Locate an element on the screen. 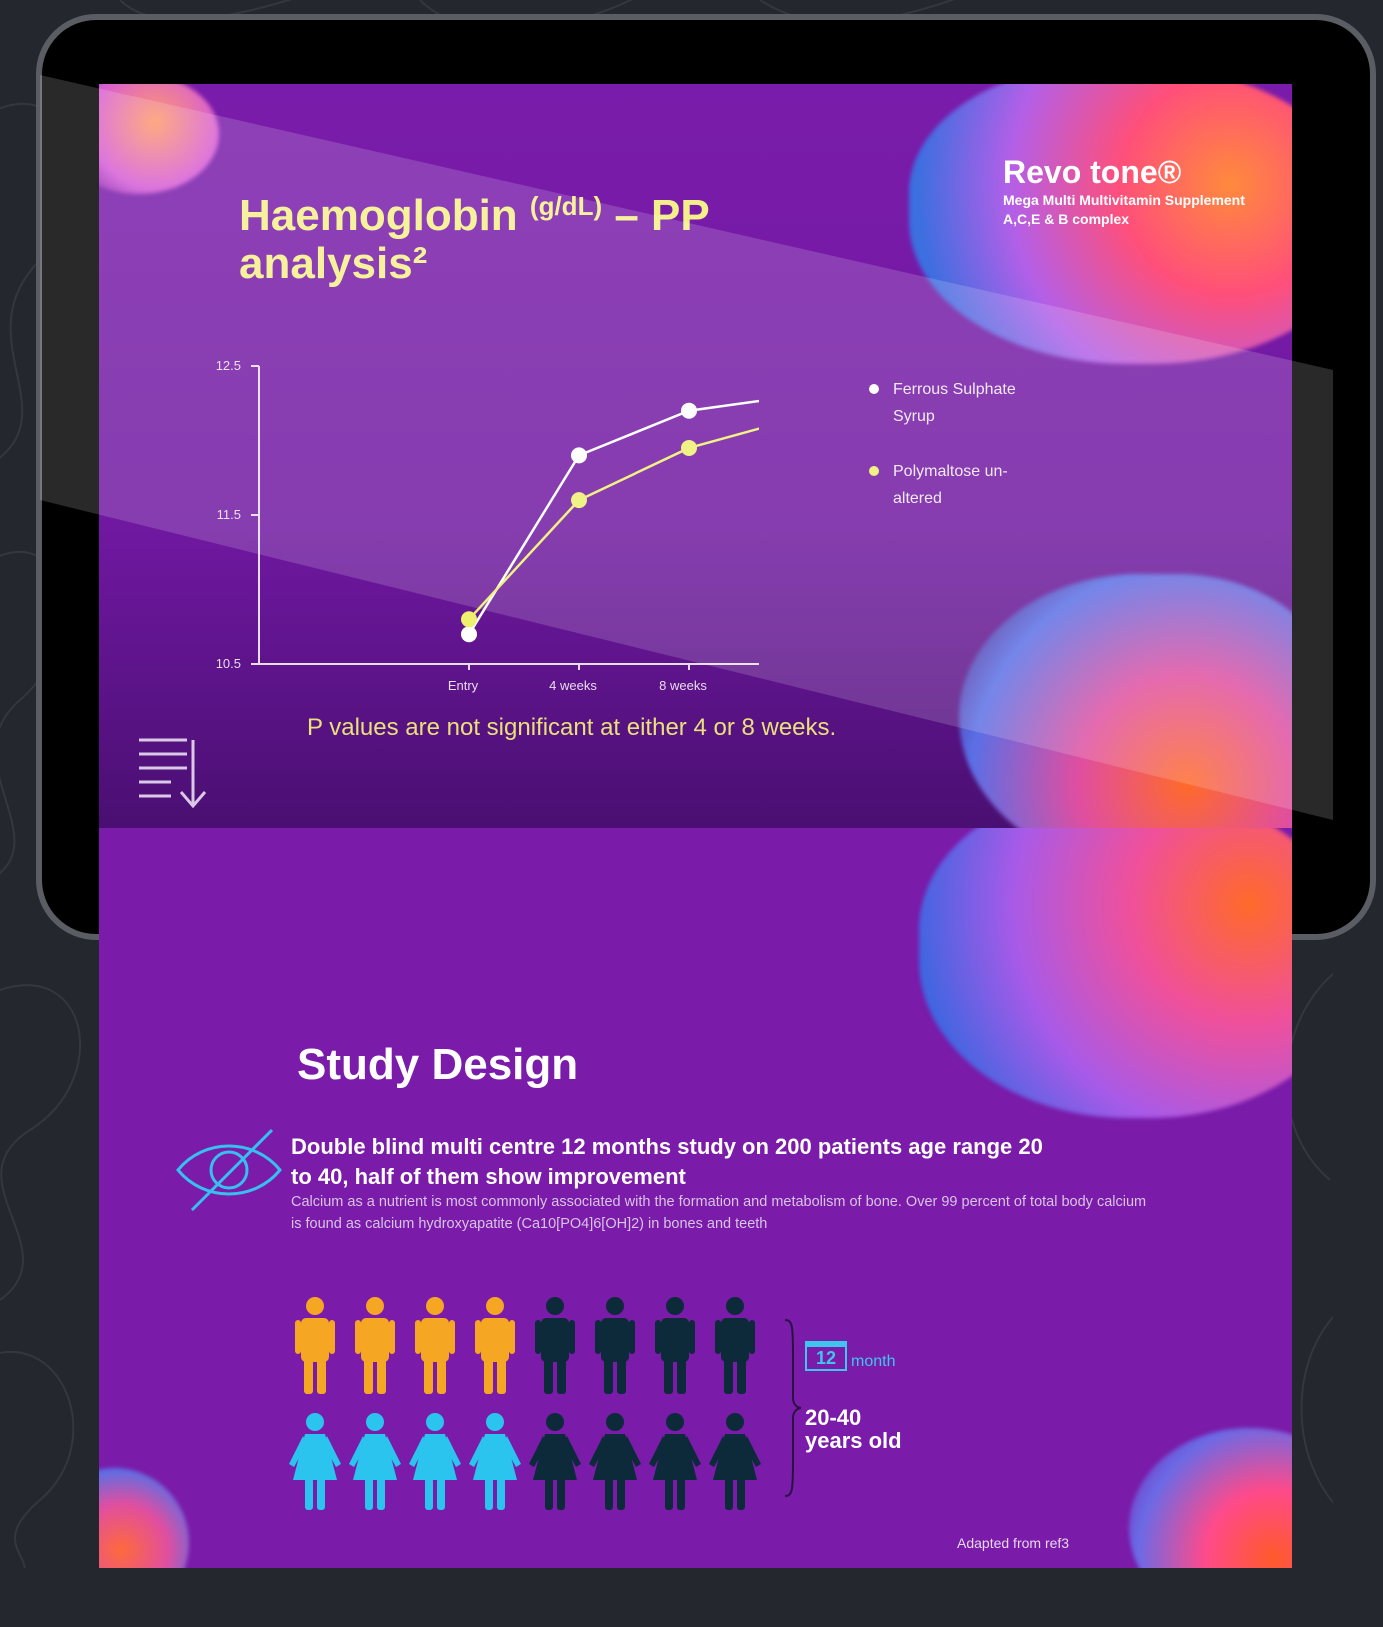  calendar-badge: 12 month is located at coordinates (850, 1356).